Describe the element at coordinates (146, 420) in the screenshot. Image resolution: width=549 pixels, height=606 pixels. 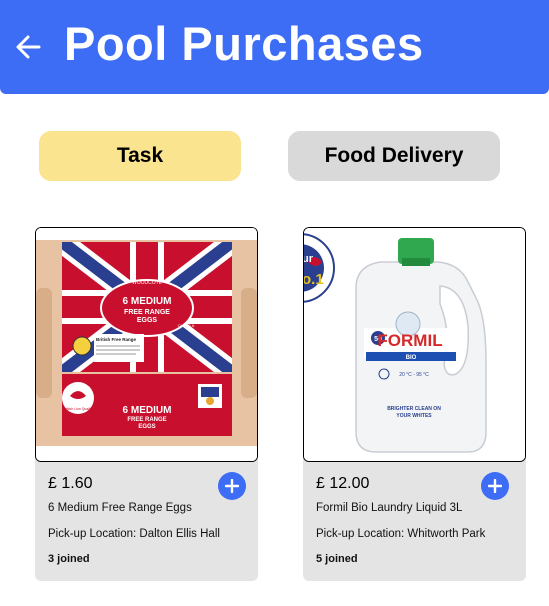
I see `egg-lower-title-2: FREE RANGE` at that location.